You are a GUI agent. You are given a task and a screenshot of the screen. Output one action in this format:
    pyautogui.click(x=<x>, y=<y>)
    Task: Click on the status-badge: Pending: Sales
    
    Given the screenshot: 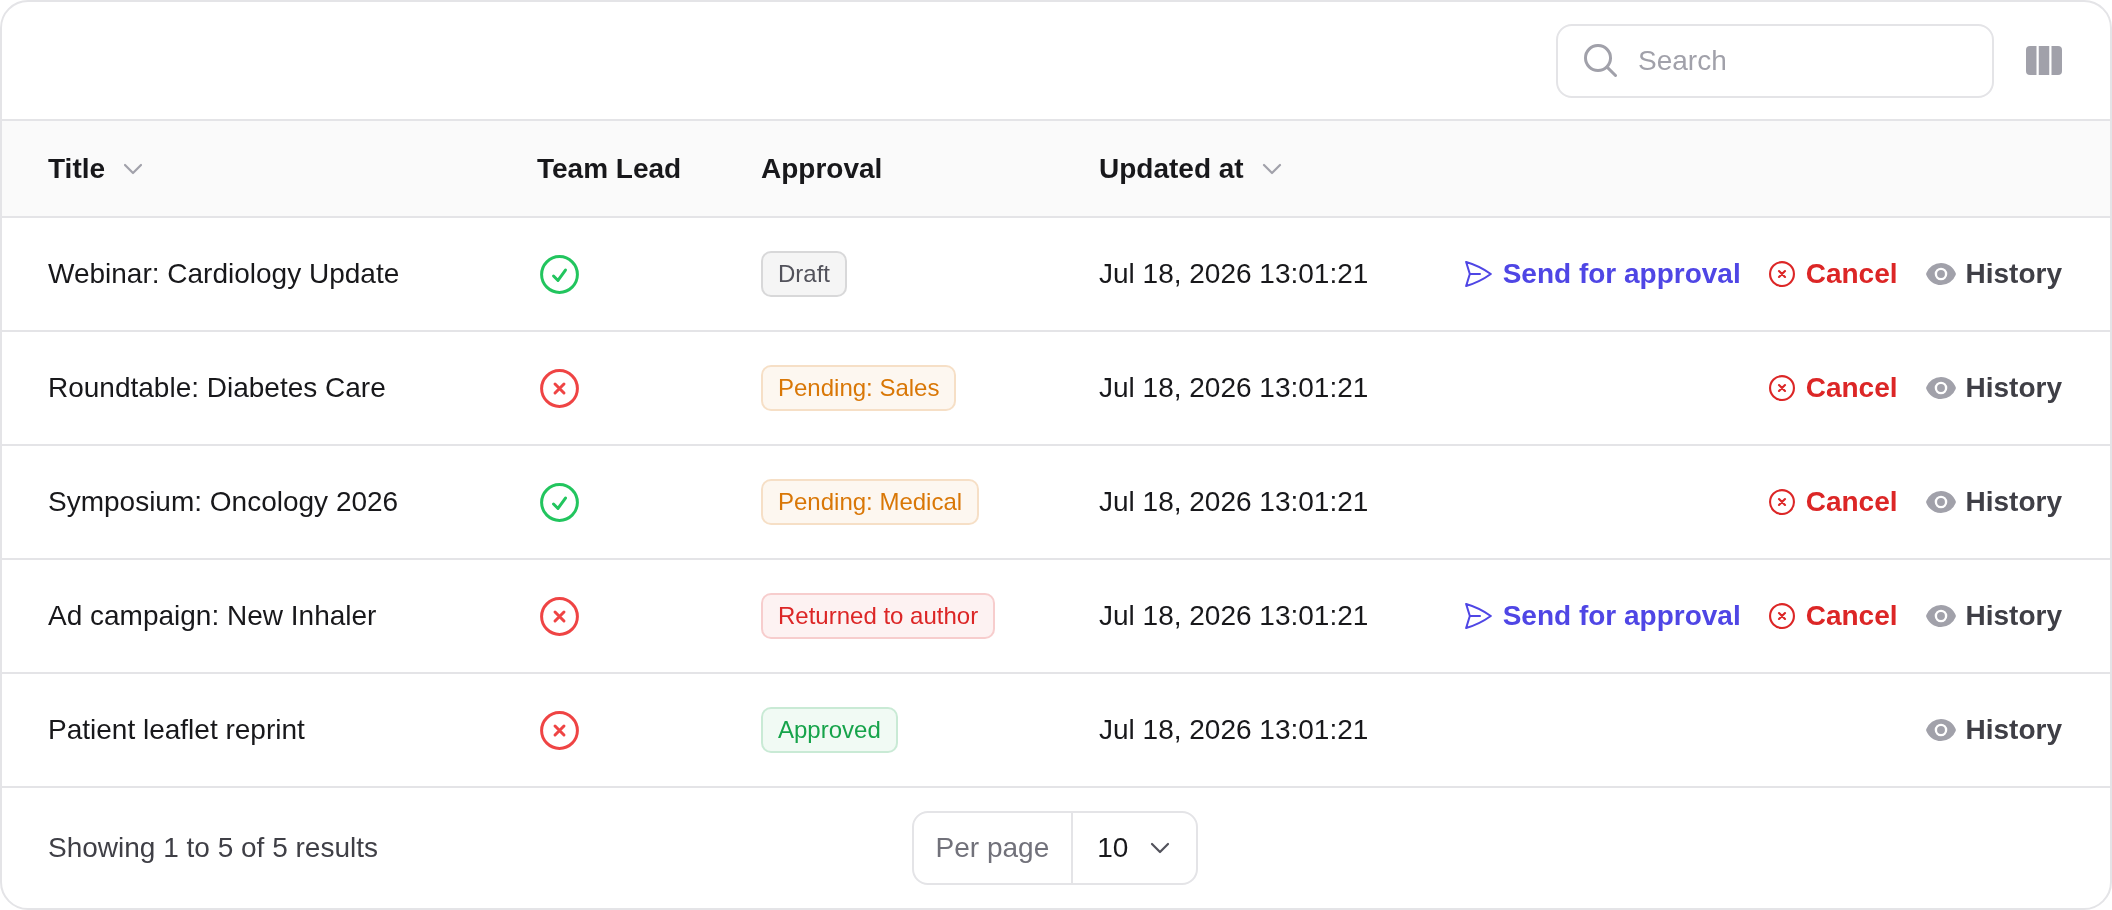 What is the action you would take?
    pyautogui.click(x=859, y=388)
    